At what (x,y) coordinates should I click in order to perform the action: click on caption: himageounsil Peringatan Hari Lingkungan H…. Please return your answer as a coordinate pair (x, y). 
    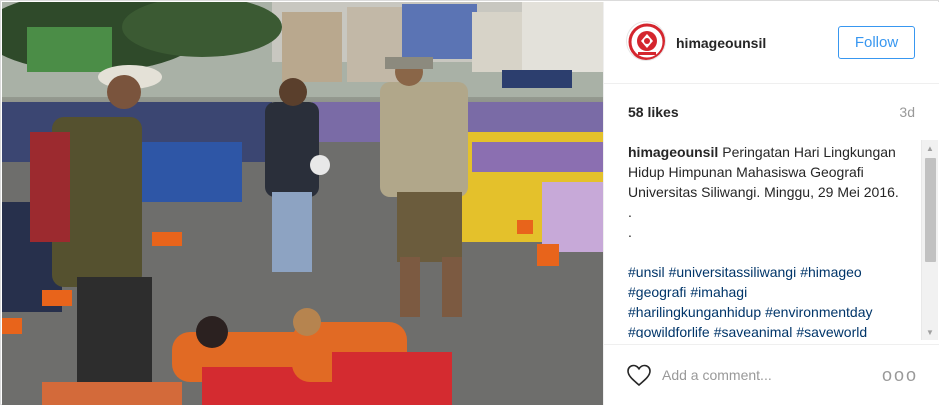
    Looking at the image, I should click on (773, 240).